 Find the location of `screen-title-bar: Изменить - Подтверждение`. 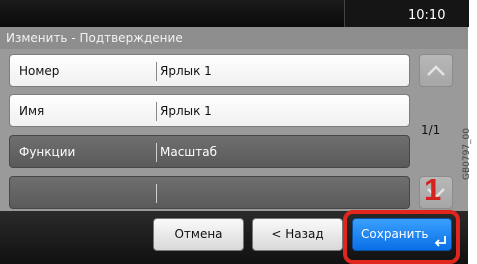

screen-title-bar: Изменить - Подтверждение is located at coordinates (234, 38).